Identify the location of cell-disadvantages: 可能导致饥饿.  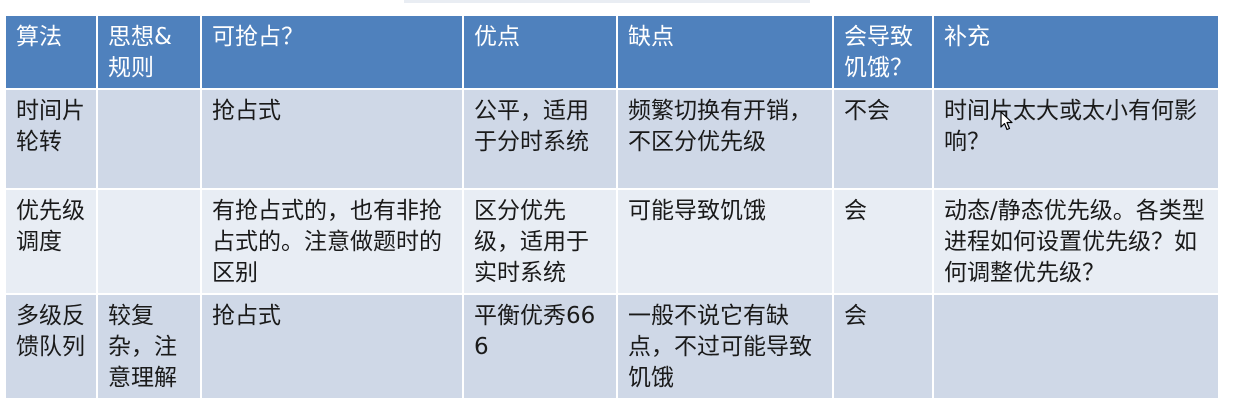
(725, 241).